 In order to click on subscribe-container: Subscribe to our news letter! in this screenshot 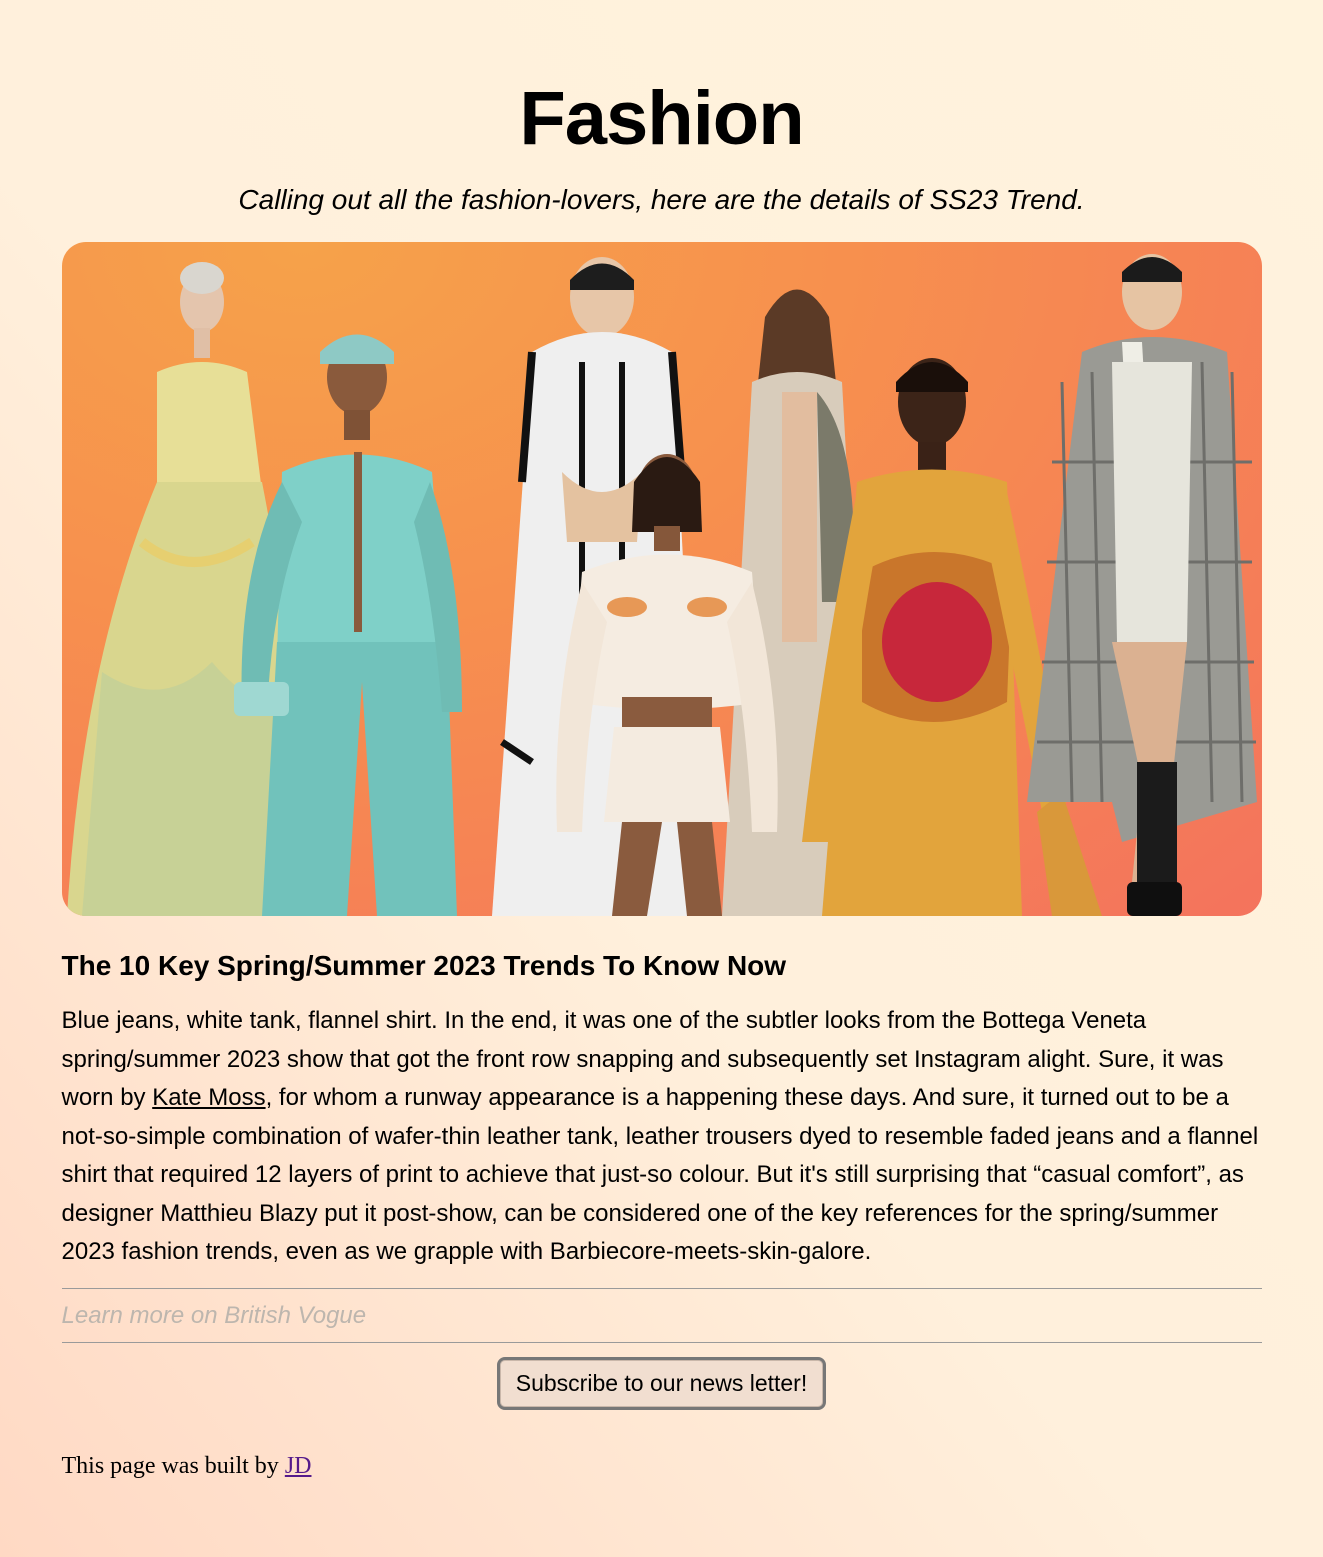, I will do `click(662, 1383)`.